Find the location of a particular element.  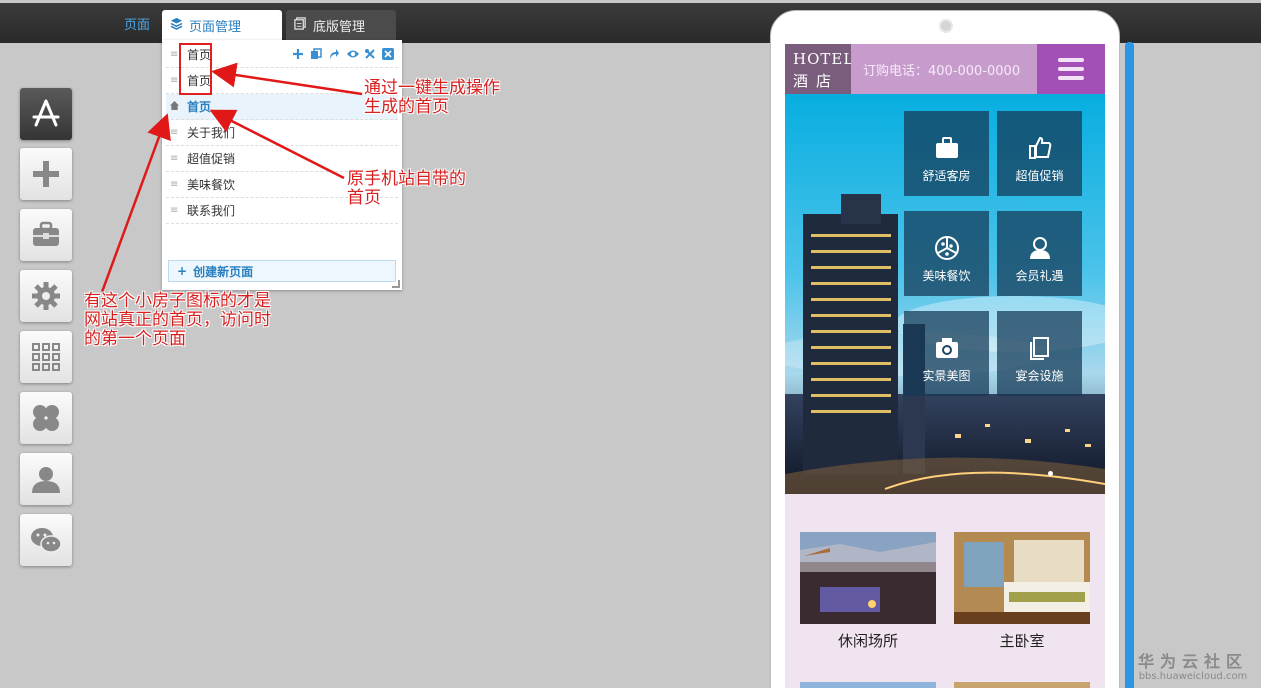

slider-dot is located at coordinates (1050, 473).